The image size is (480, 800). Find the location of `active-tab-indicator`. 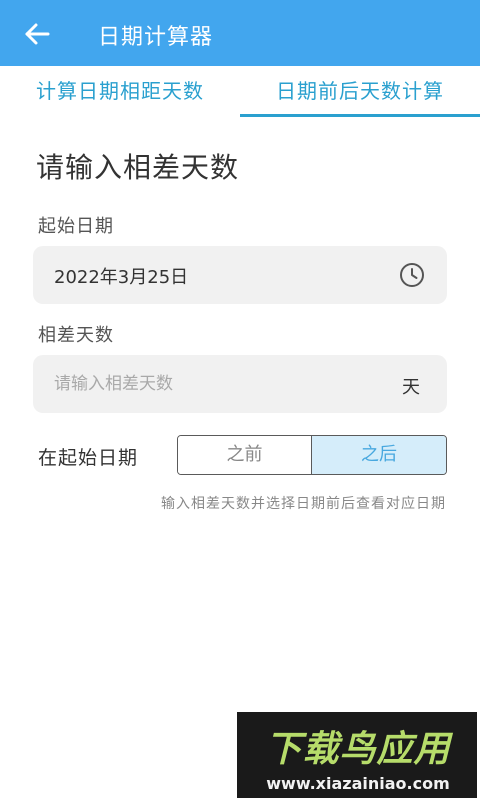

active-tab-indicator is located at coordinates (360, 115).